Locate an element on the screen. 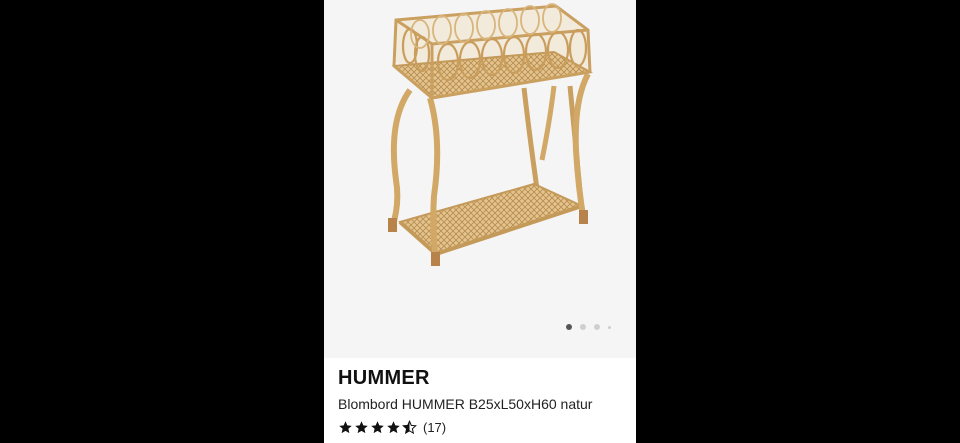  product-rating: (17) is located at coordinates (483, 427).